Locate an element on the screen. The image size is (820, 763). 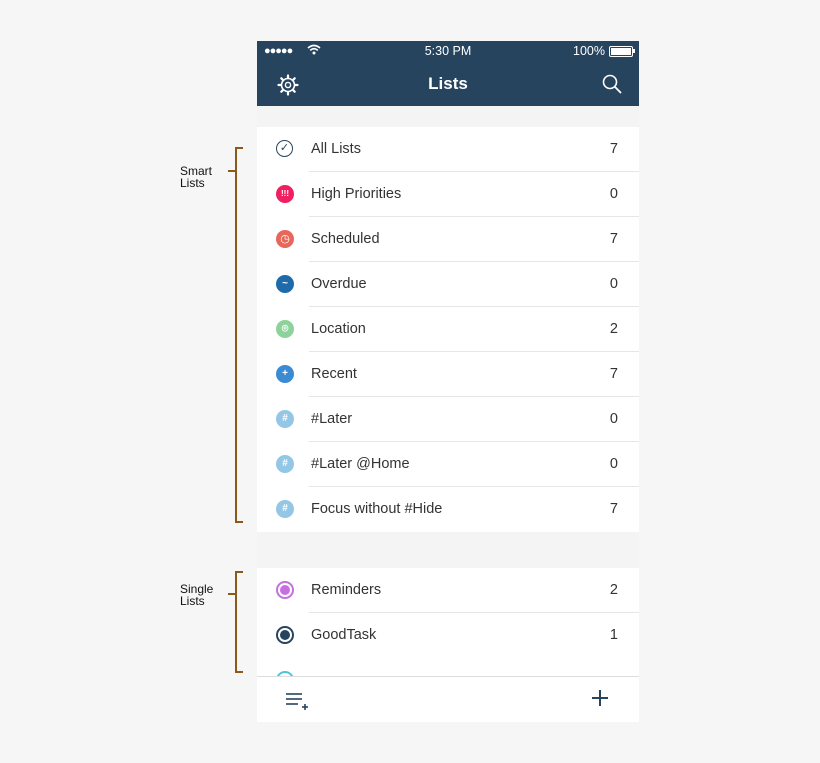
clock-icon: ◷ is located at coordinates (285, 239).